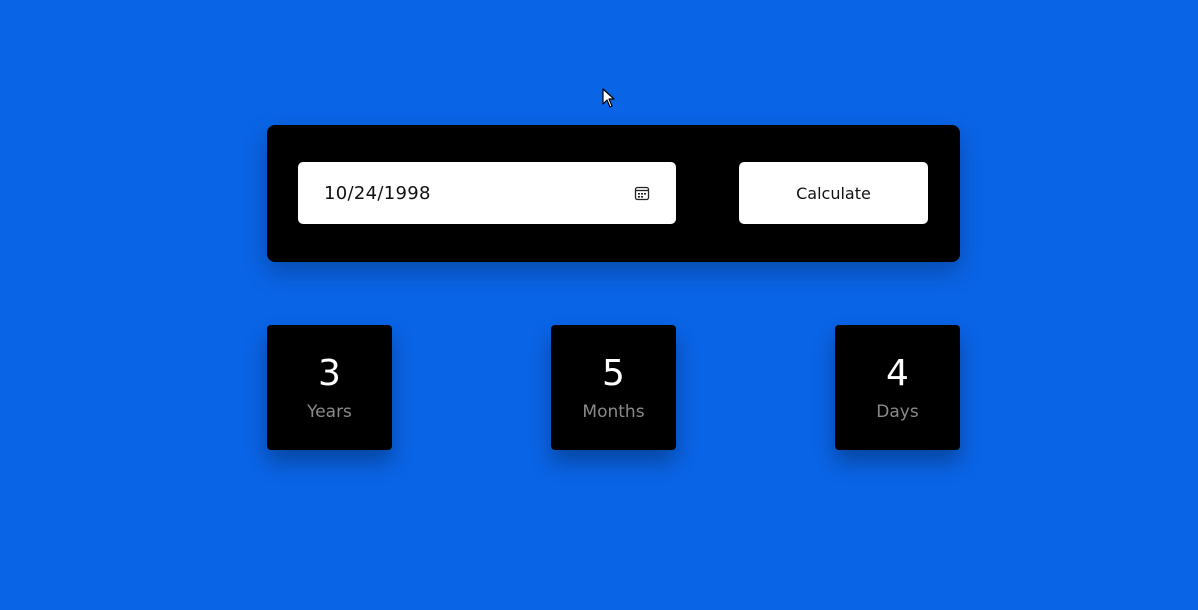 This screenshot has width=1198, height=610. I want to click on date-input-value: 10/24/1998, so click(377, 193).